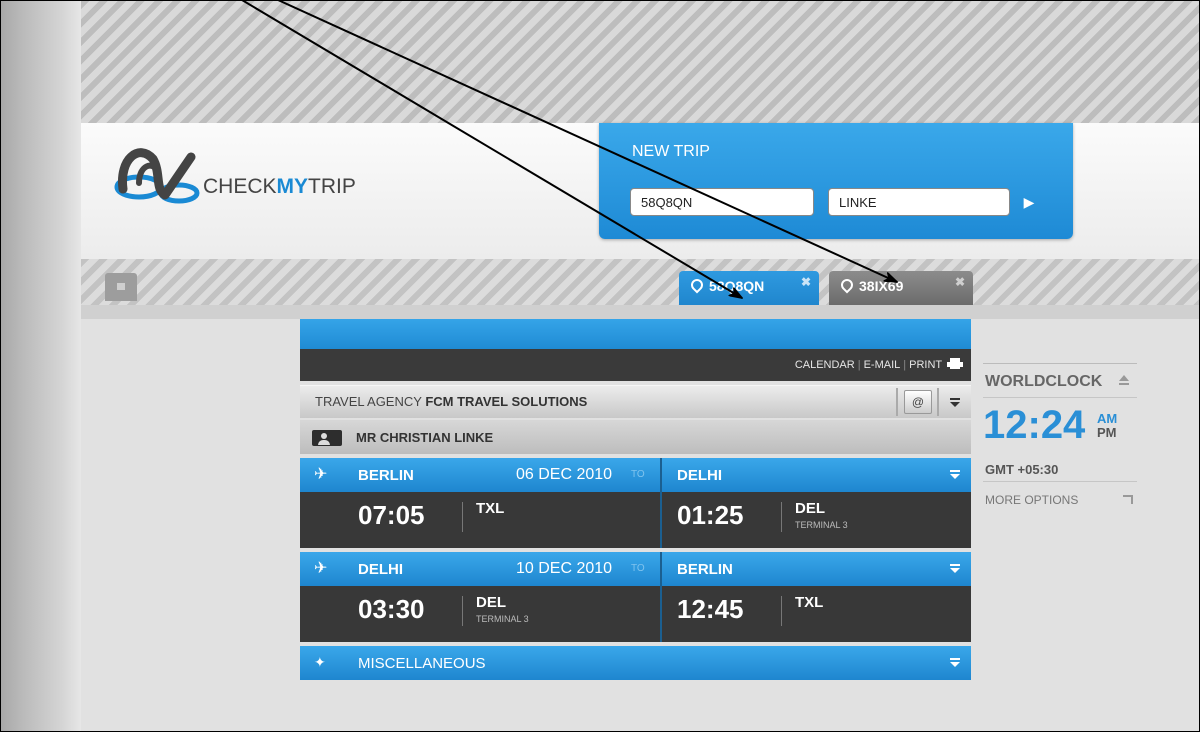 The image size is (1200, 732). I want to click on miscellaneous-label: MISCELLANEOUS, so click(422, 663).